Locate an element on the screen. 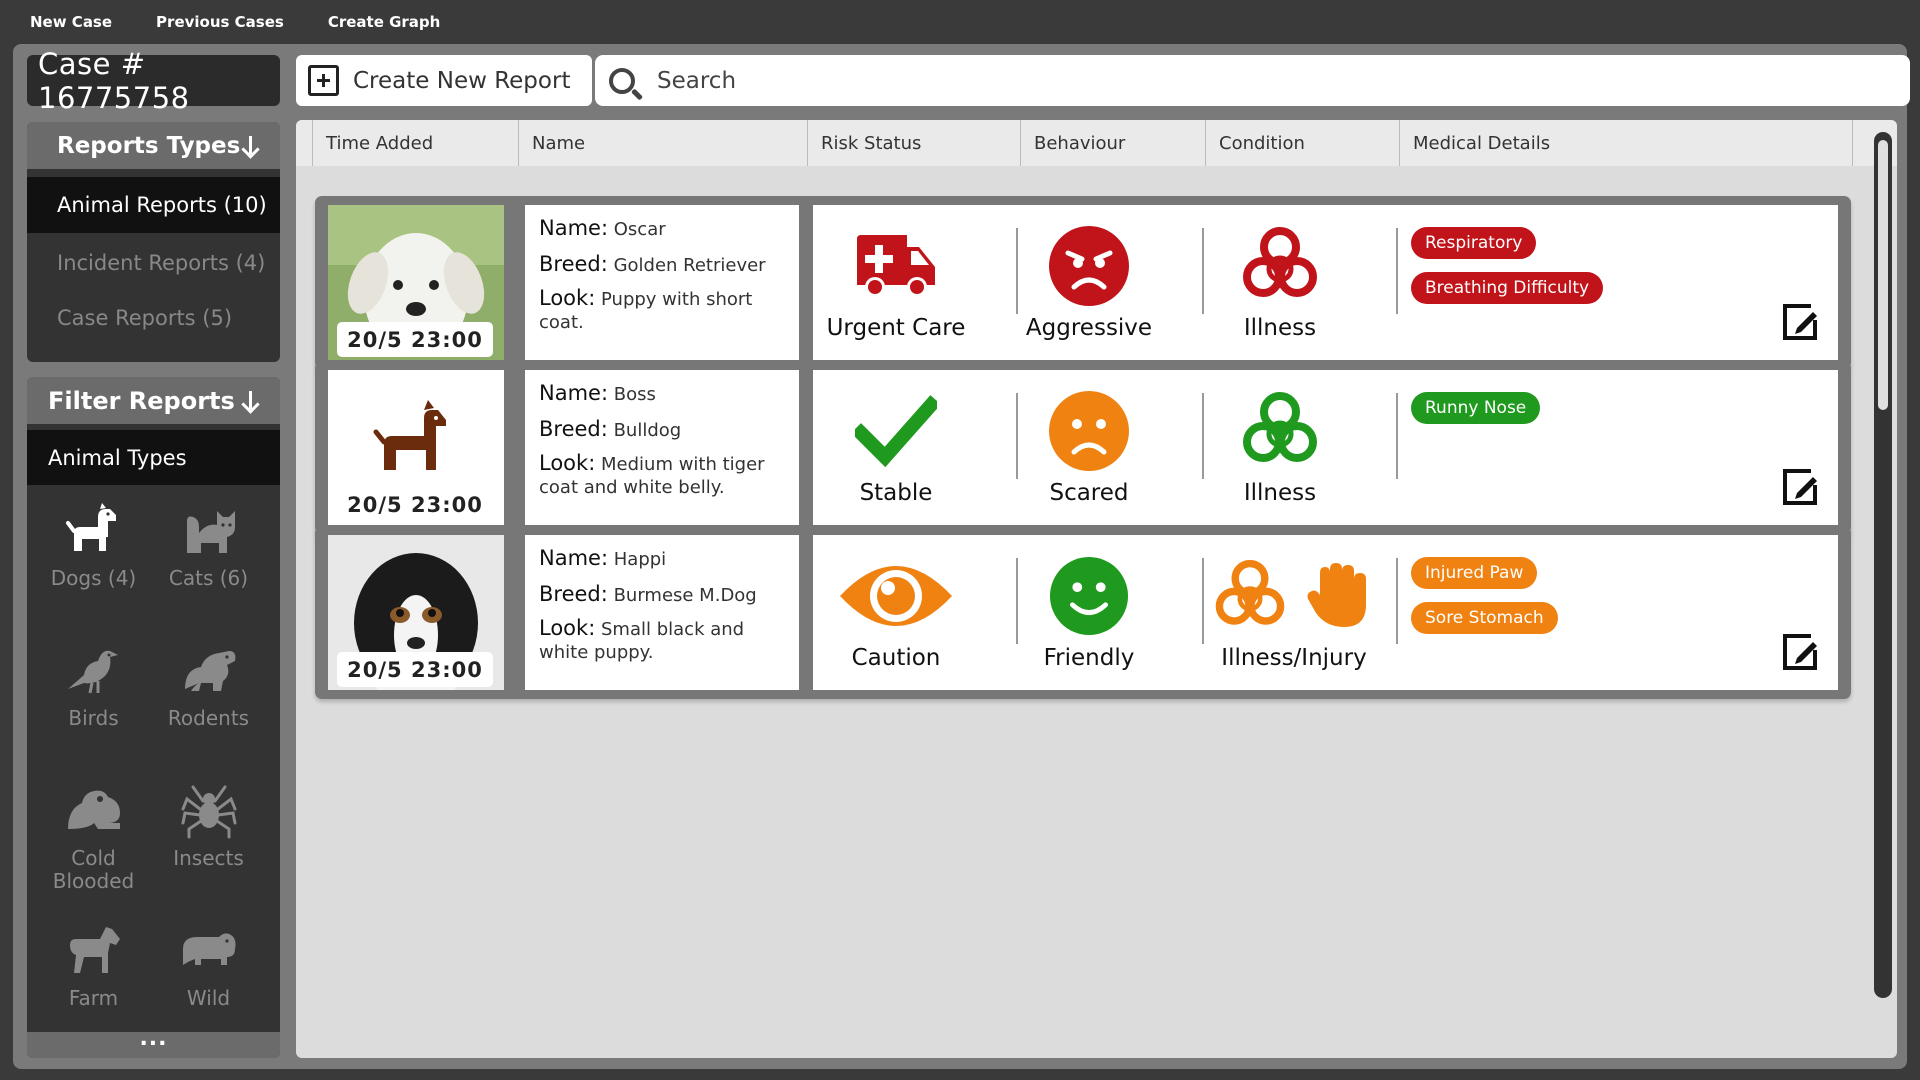 This screenshot has height=1080, width=1920. col-name: Name is located at coordinates (662, 143).